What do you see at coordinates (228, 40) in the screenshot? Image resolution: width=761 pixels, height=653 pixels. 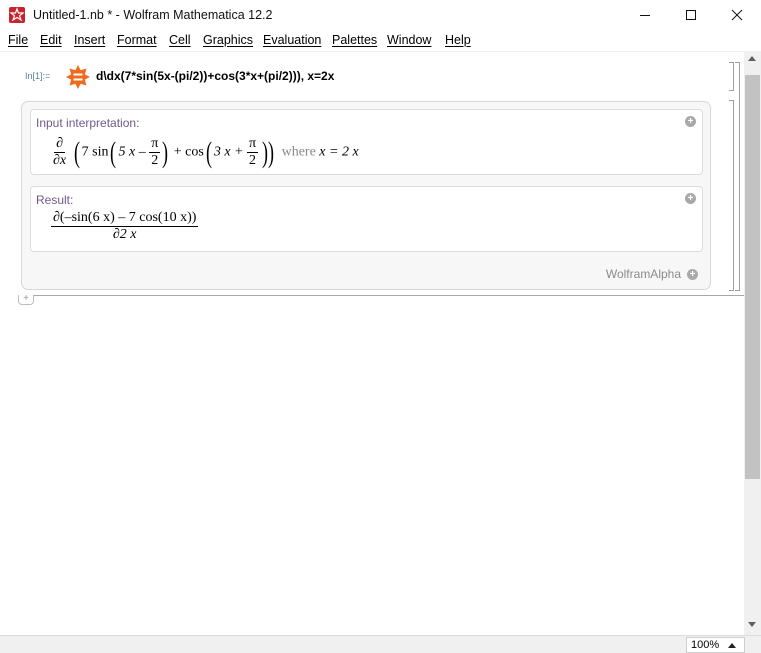 I see `menu-graphics: Graphics` at bounding box center [228, 40].